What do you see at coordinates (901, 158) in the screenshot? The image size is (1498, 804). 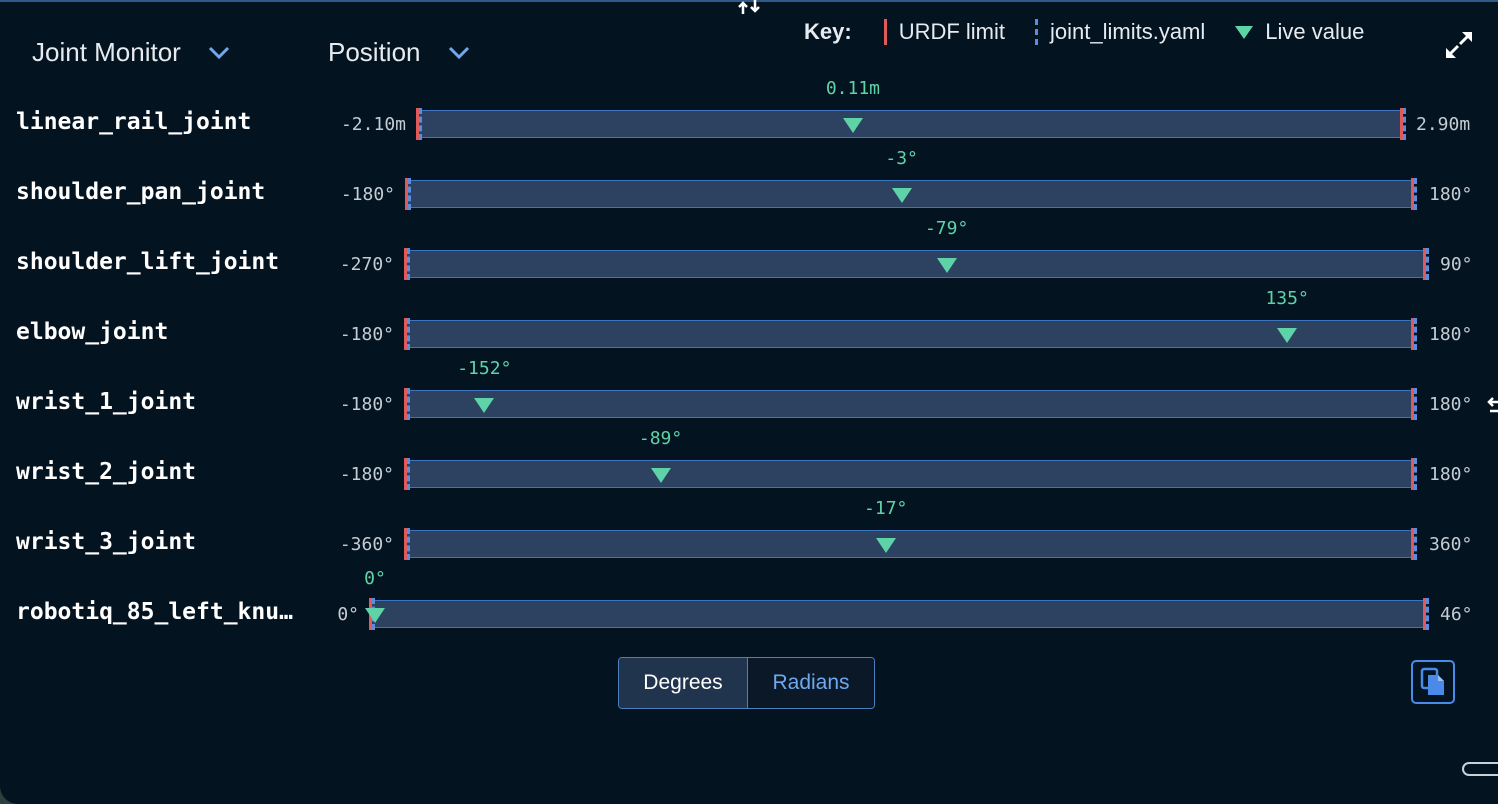 I see `live-value-label: -3°` at bounding box center [901, 158].